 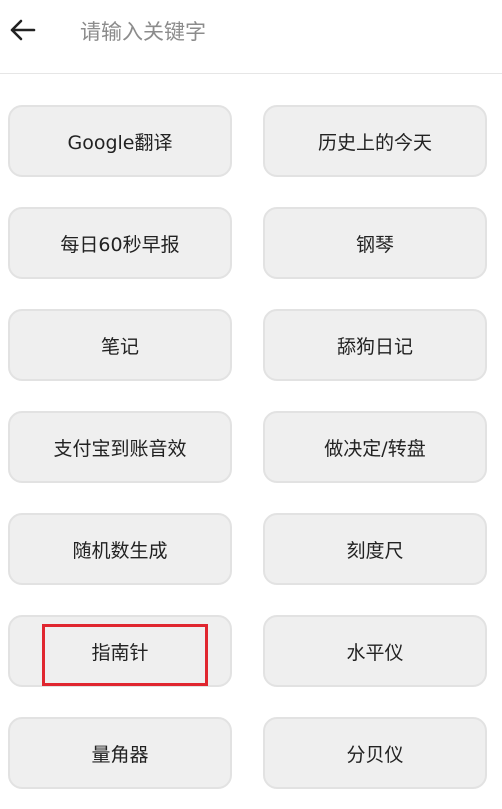 I want to click on tool-button-compass: 指南针, so click(x=120, y=651).